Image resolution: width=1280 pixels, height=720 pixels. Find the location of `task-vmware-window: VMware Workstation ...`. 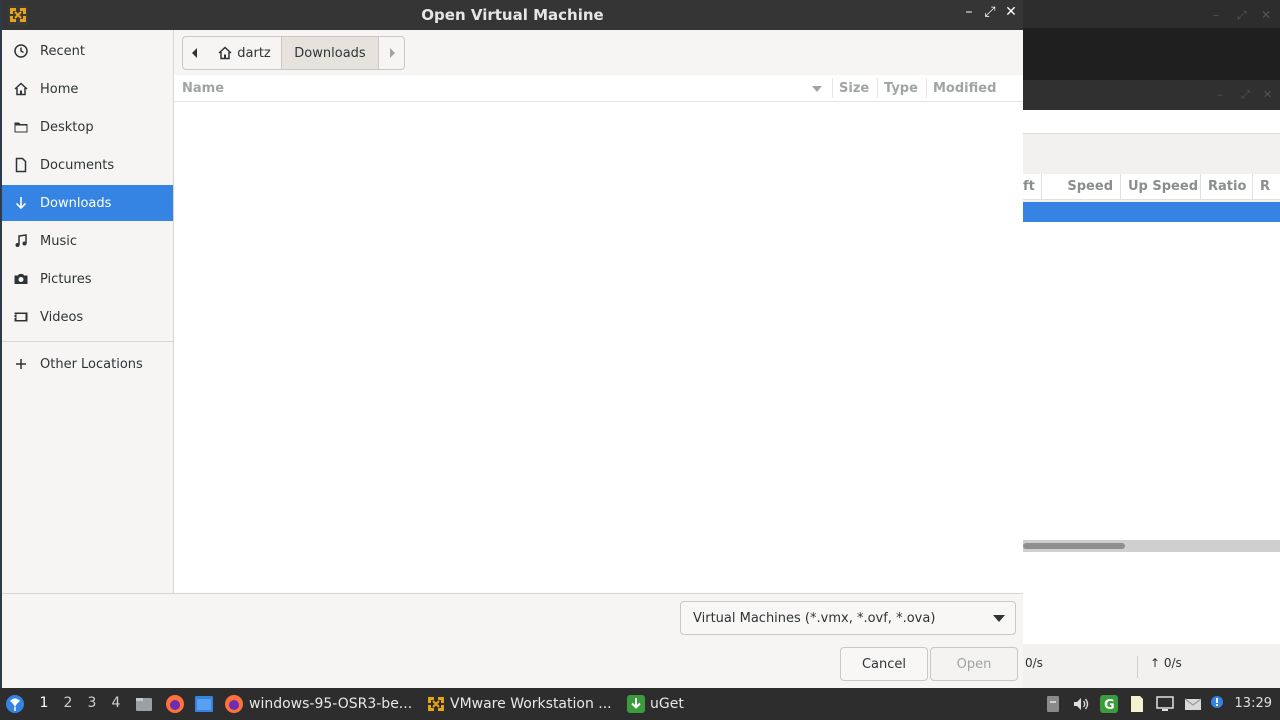

task-vmware-window: VMware Workstation ... is located at coordinates (522, 704).